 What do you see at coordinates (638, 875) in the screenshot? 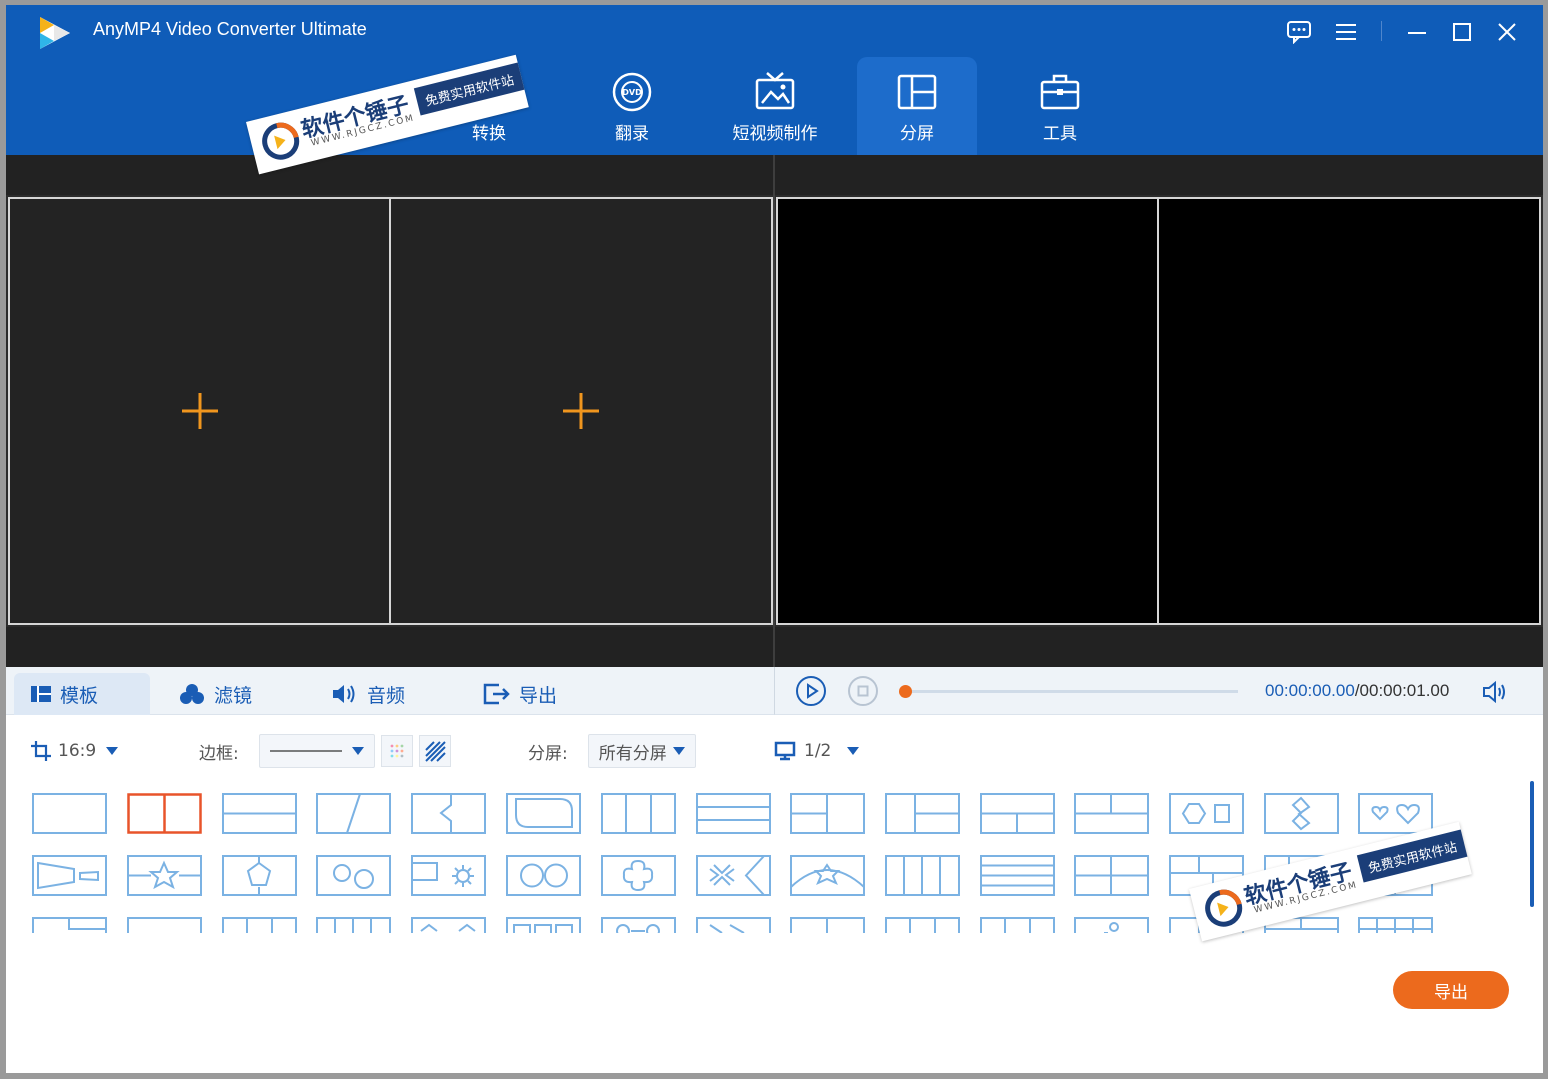
I see `template-clover` at bounding box center [638, 875].